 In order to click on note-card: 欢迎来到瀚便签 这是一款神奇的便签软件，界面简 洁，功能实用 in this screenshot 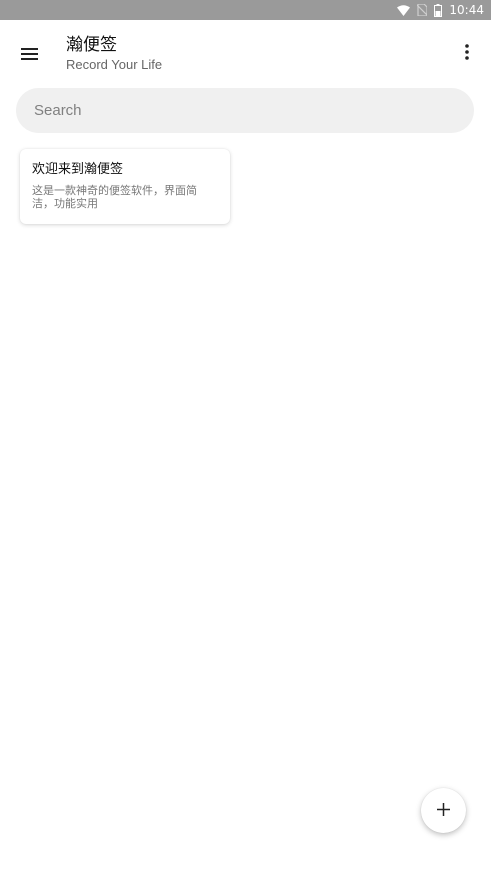, I will do `click(125, 186)`.